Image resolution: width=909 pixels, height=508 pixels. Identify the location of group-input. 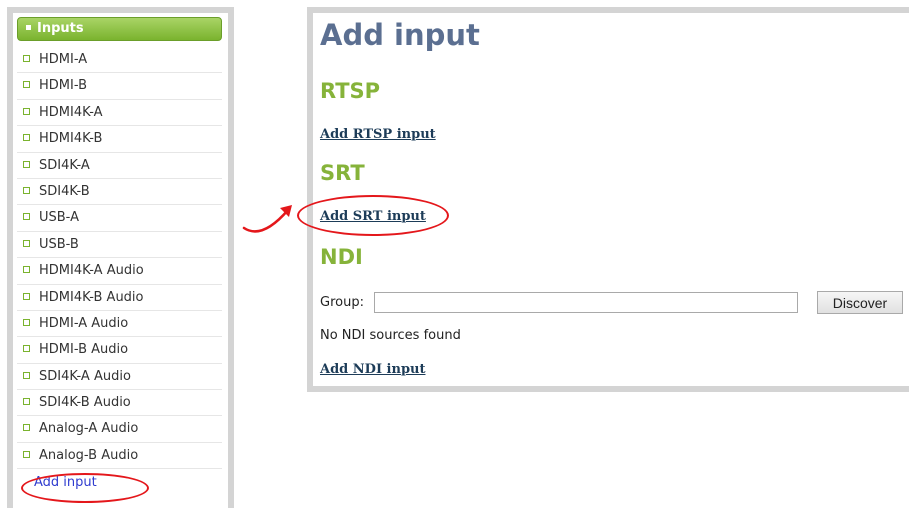
(586, 302).